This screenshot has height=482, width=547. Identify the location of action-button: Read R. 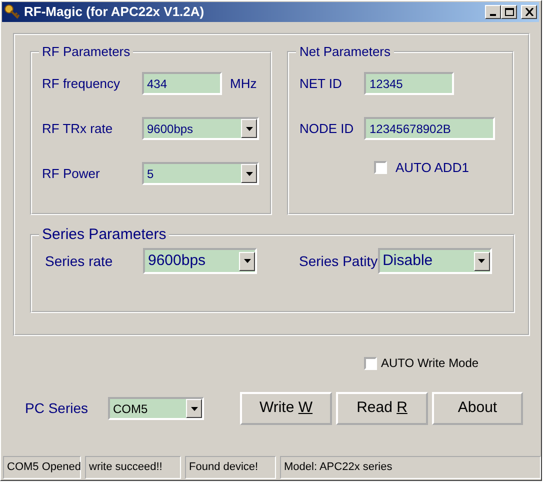
(382, 408).